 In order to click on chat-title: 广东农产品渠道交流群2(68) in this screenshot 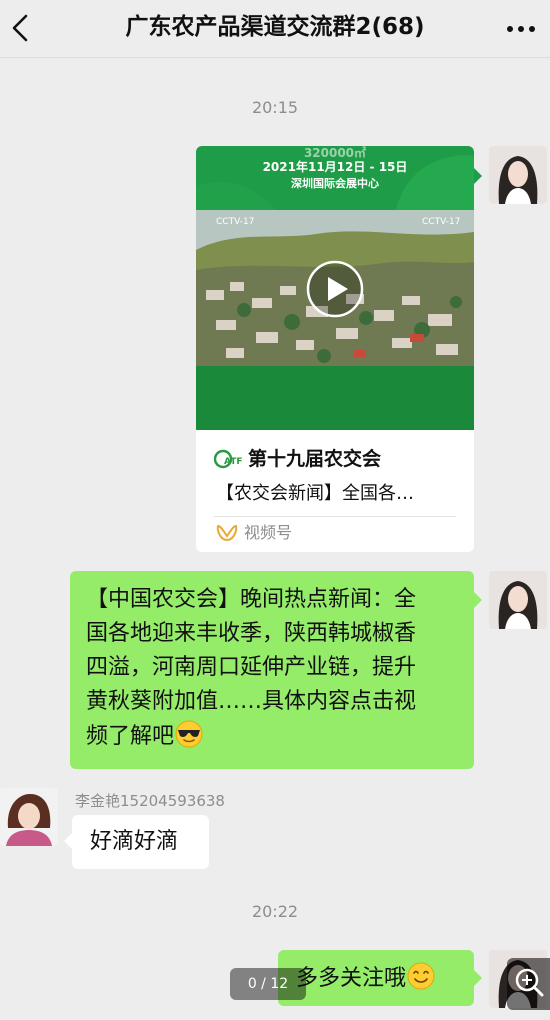, I will do `click(275, 27)`.